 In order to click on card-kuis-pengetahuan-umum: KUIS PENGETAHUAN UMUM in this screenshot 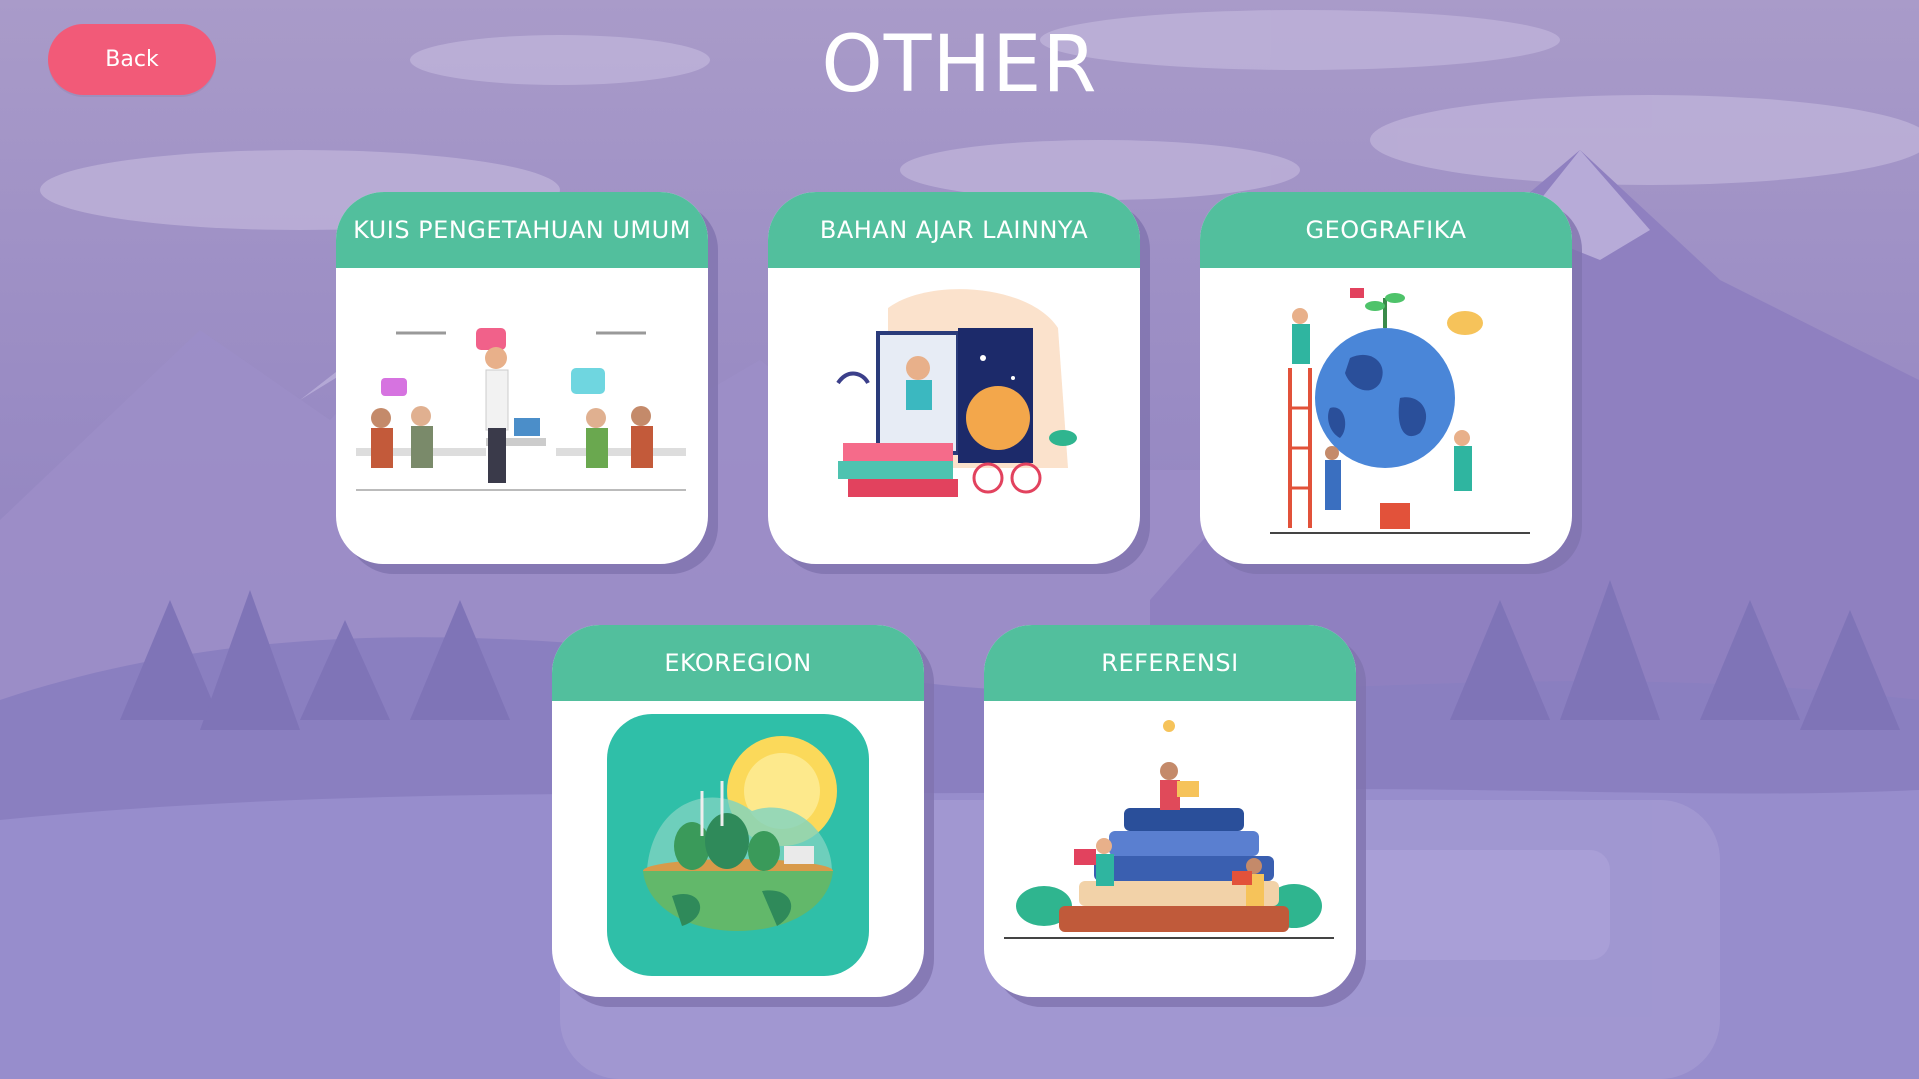, I will do `click(527, 383)`.